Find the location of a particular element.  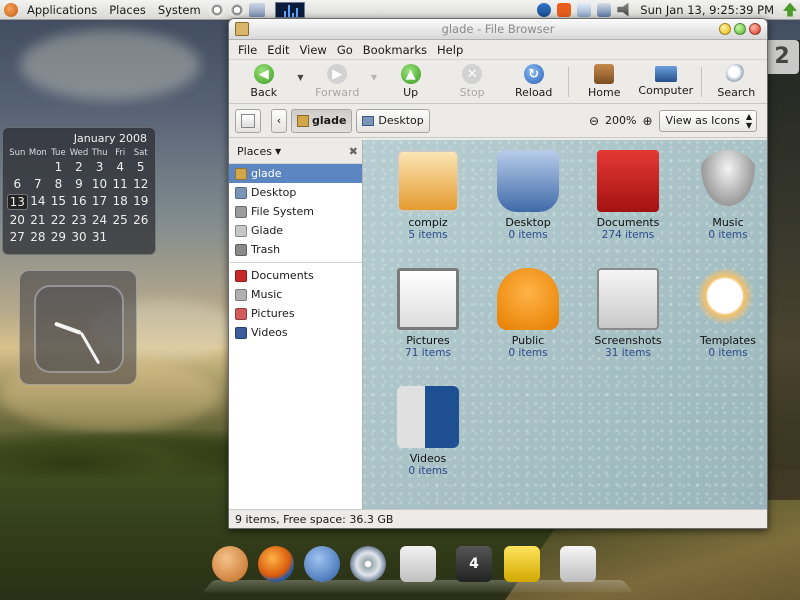

stop-button: ✕ Stop is located at coordinates (472, 82).